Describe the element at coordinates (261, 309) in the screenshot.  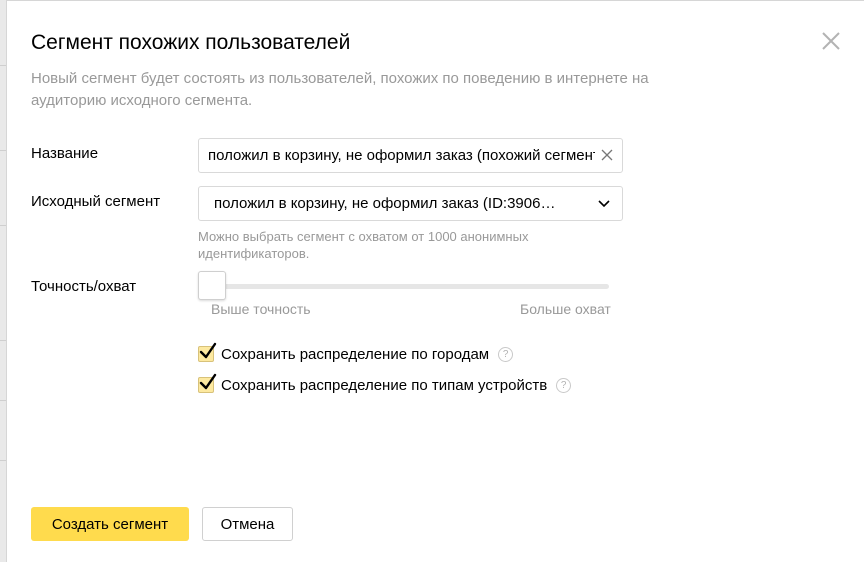
I see `slider-min-label: Выше точность` at that location.